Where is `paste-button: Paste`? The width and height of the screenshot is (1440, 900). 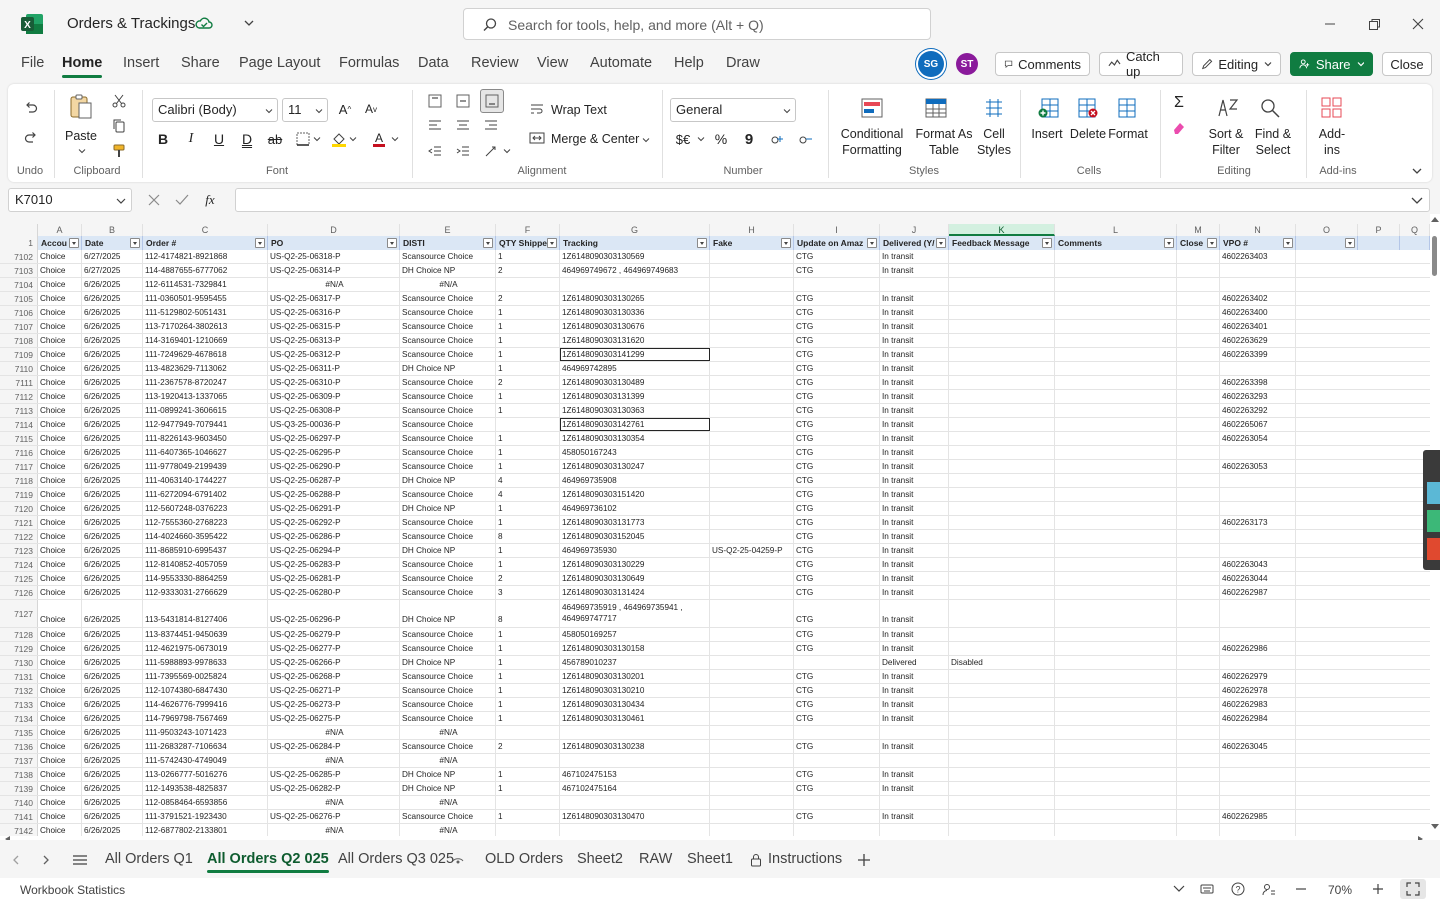 paste-button: Paste is located at coordinates (81, 136).